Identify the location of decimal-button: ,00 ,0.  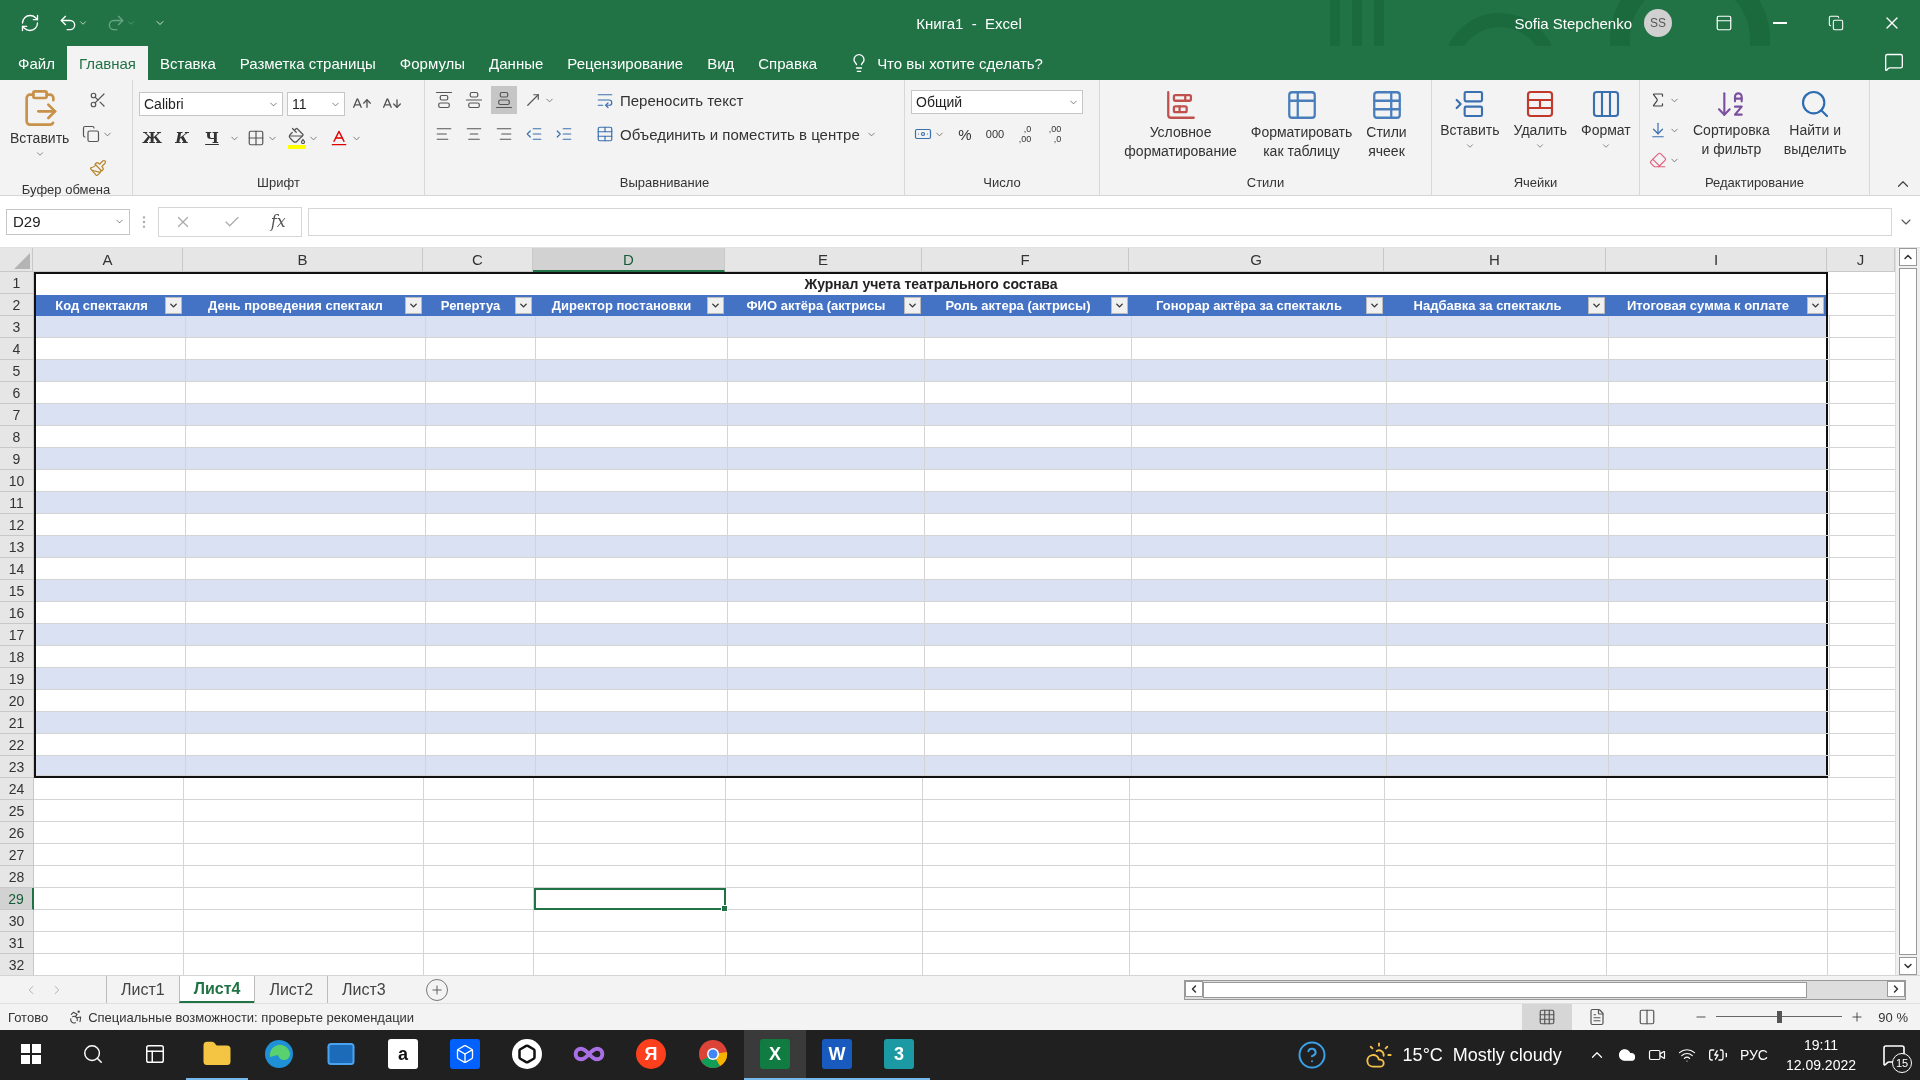
(1055, 134).